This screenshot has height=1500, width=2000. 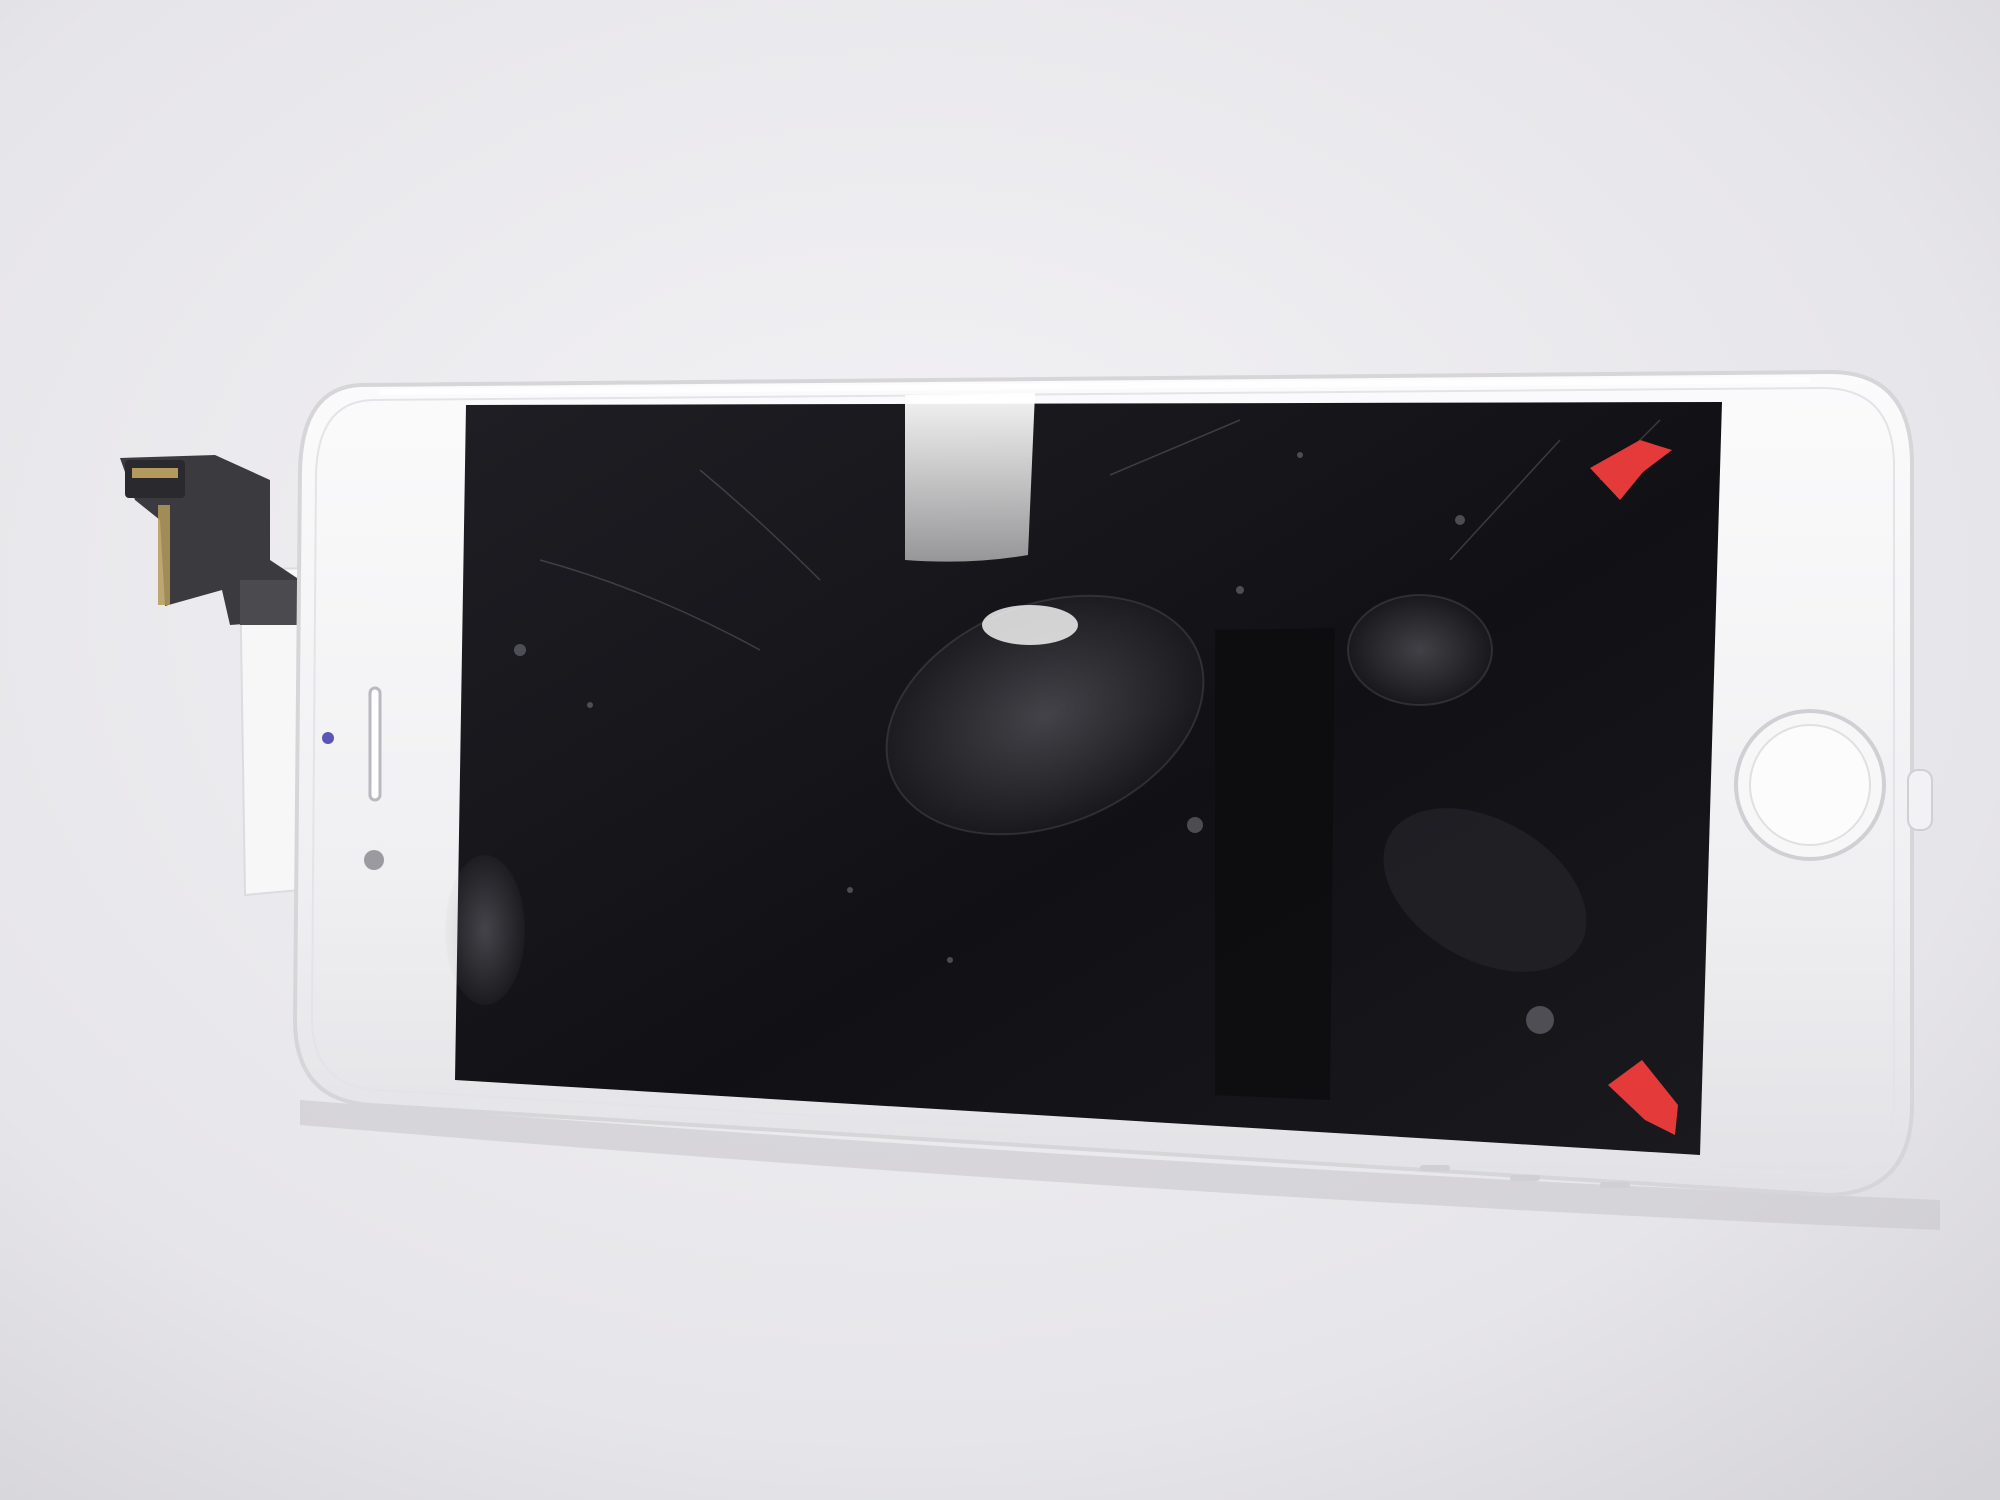 What do you see at coordinates (375, 744) in the screenshot?
I see `earpiece-icon` at bounding box center [375, 744].